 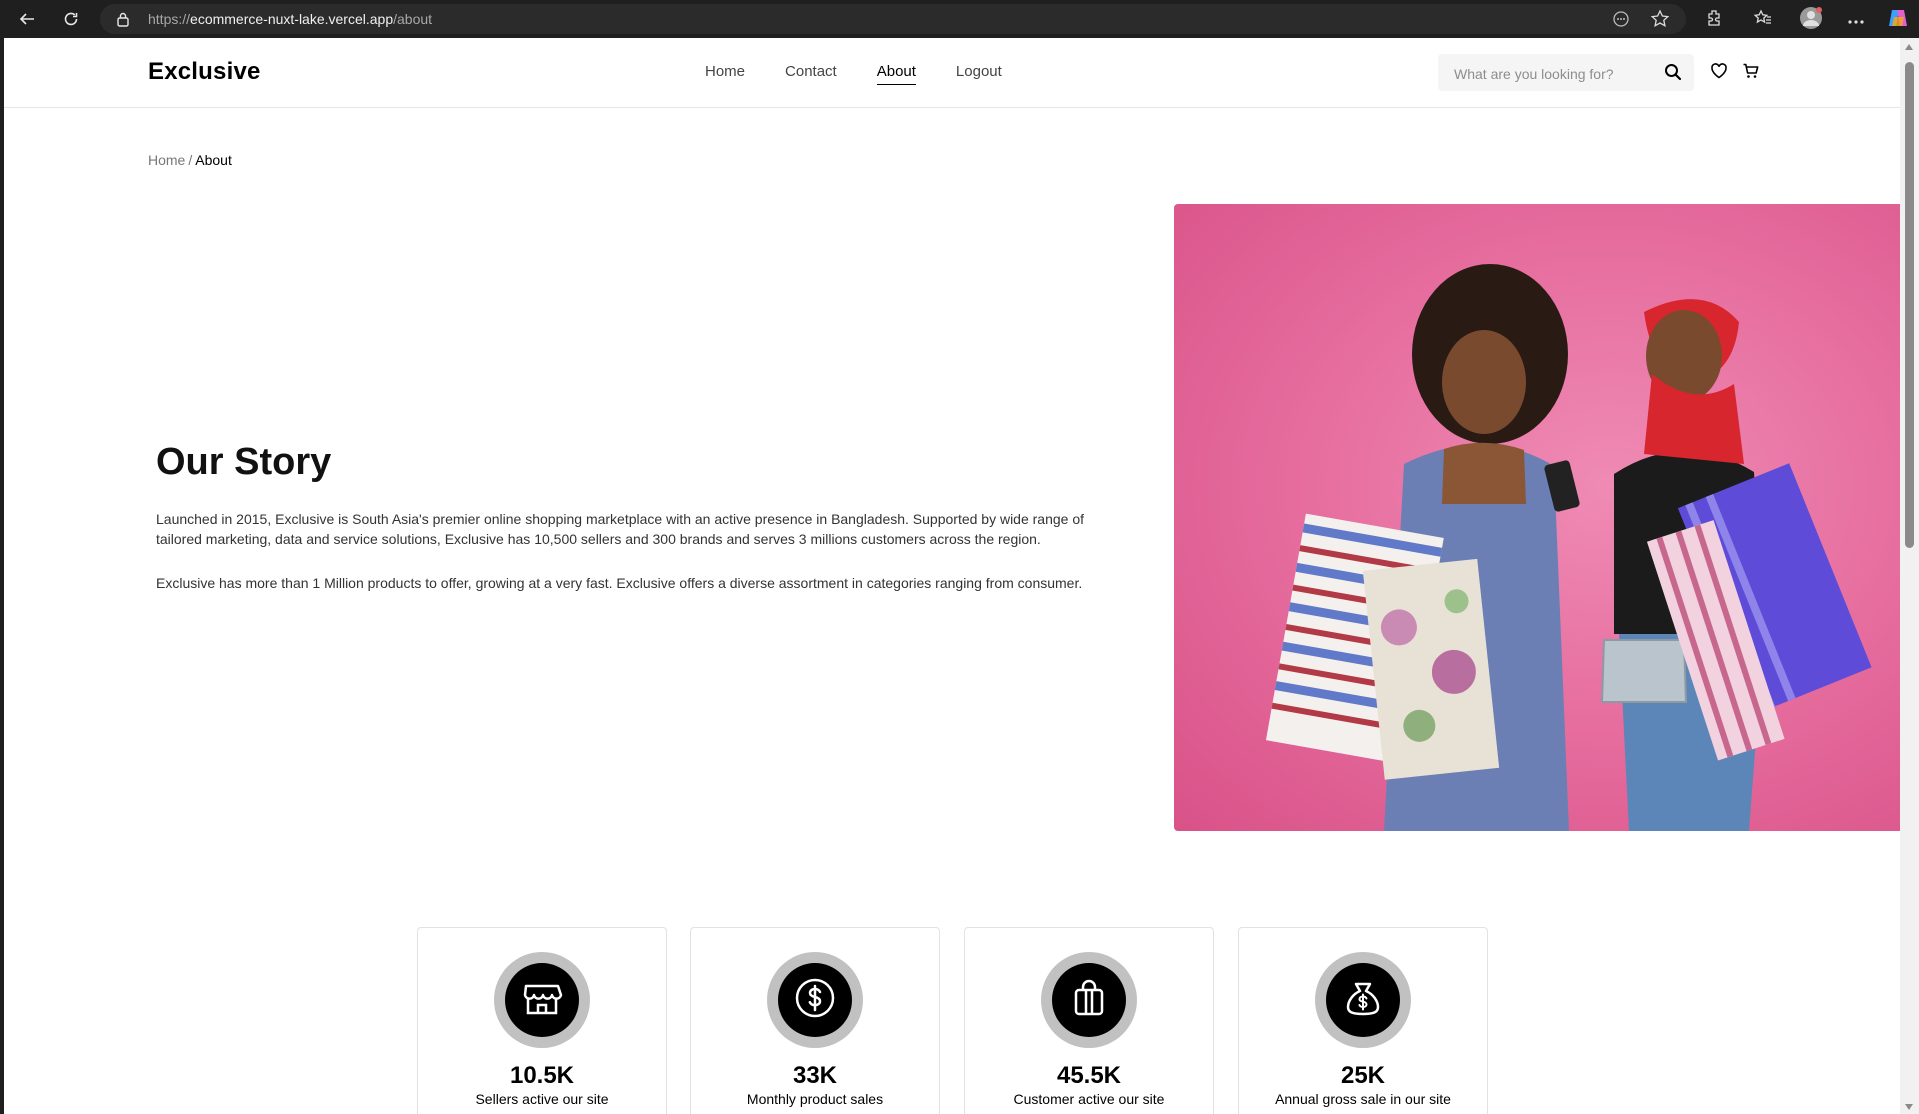 I want to click on nav-about: About, so click(x=896, y=74).